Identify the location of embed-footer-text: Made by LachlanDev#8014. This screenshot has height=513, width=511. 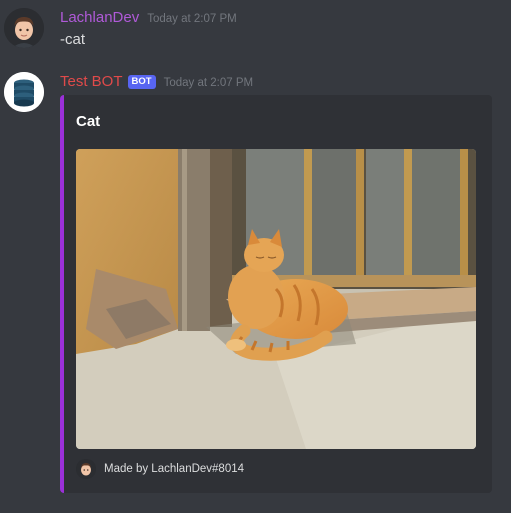
(174, 469).